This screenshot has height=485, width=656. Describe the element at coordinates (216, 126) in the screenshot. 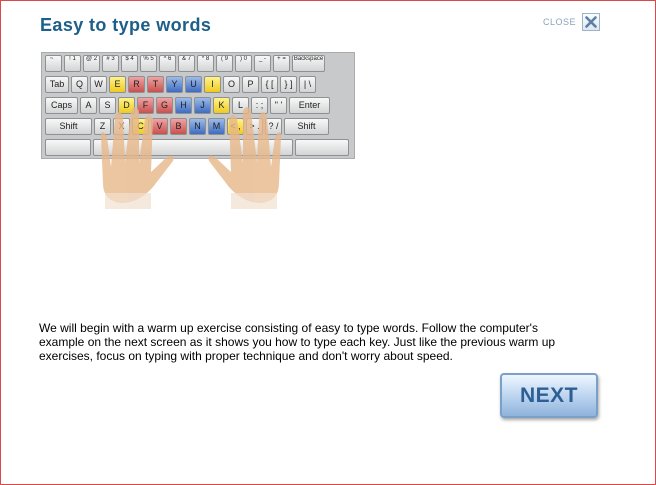

I see `keyboard-key: M` at that location.